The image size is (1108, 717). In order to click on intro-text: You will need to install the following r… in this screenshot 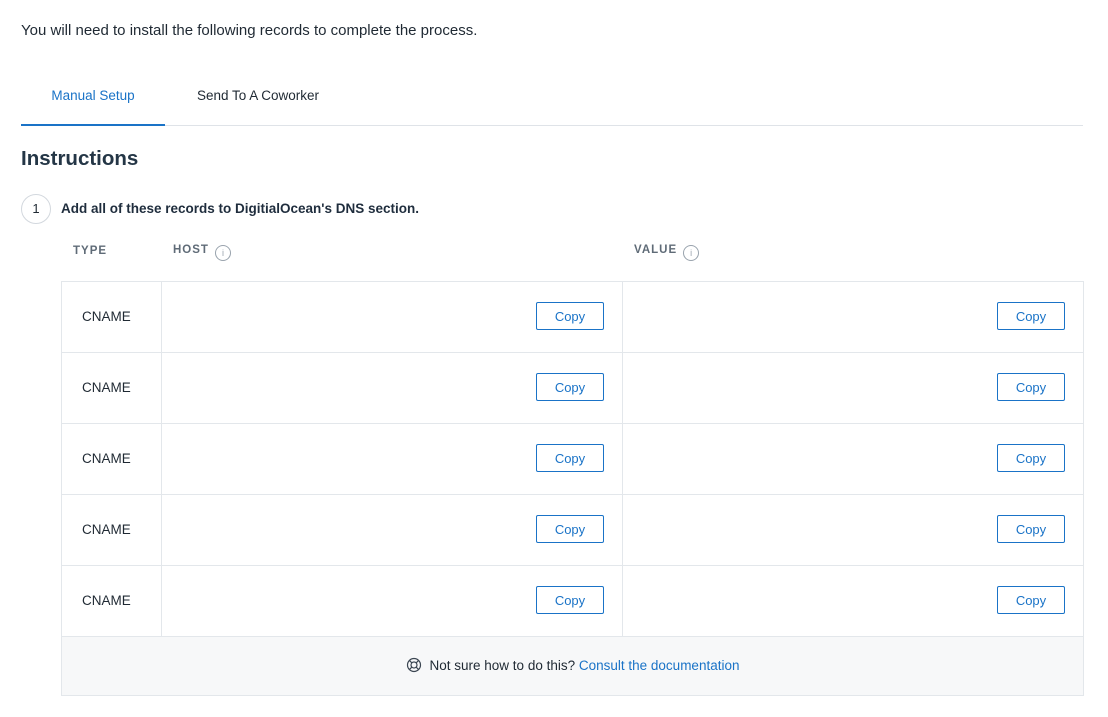, I will do `click(249, 30)`.